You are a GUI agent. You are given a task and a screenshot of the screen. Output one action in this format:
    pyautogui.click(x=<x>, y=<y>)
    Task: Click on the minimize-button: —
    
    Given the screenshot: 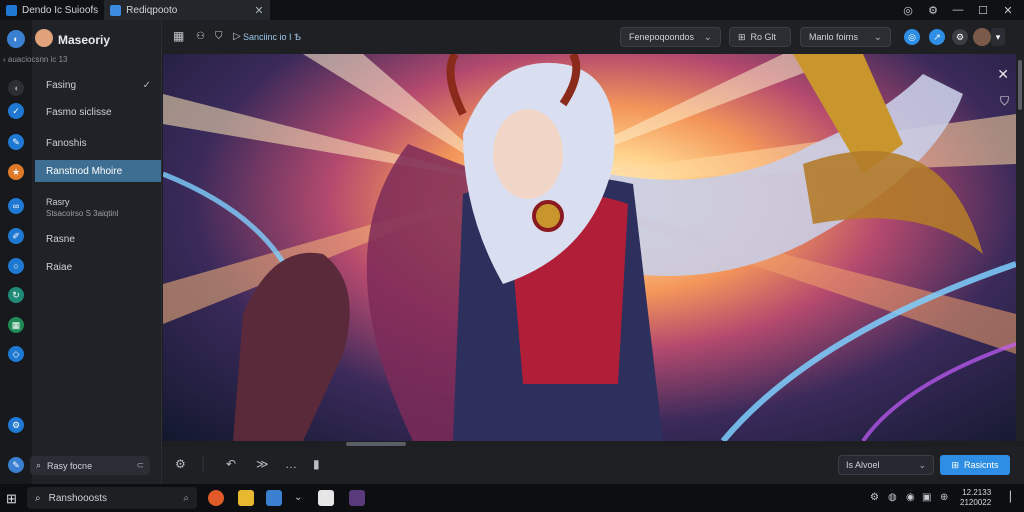 What is the action you would take?
    pyautogui.click(x=958, y=10)
    